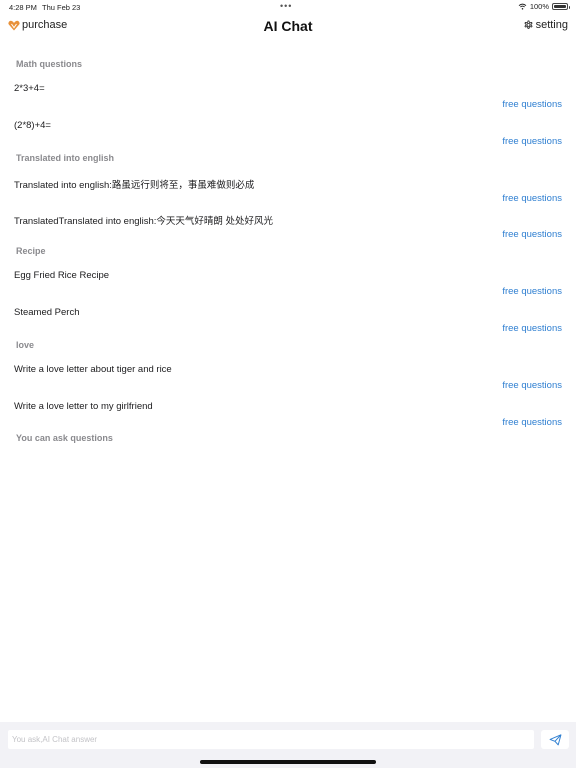  I want to click on section-title: Math questions, so click(49, 64).